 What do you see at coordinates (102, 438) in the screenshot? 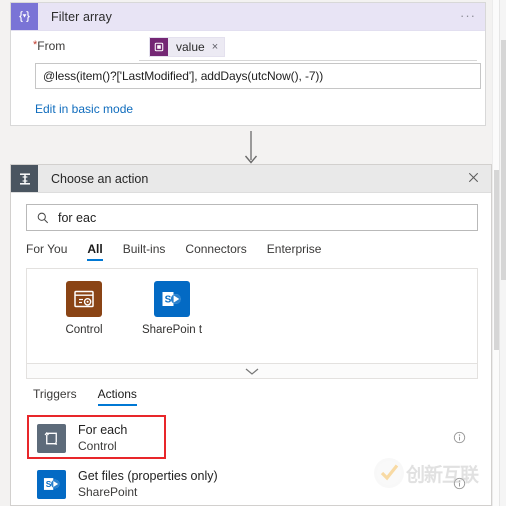
I see `list-item-texts: For each Control` at bounding box center [102, 438].